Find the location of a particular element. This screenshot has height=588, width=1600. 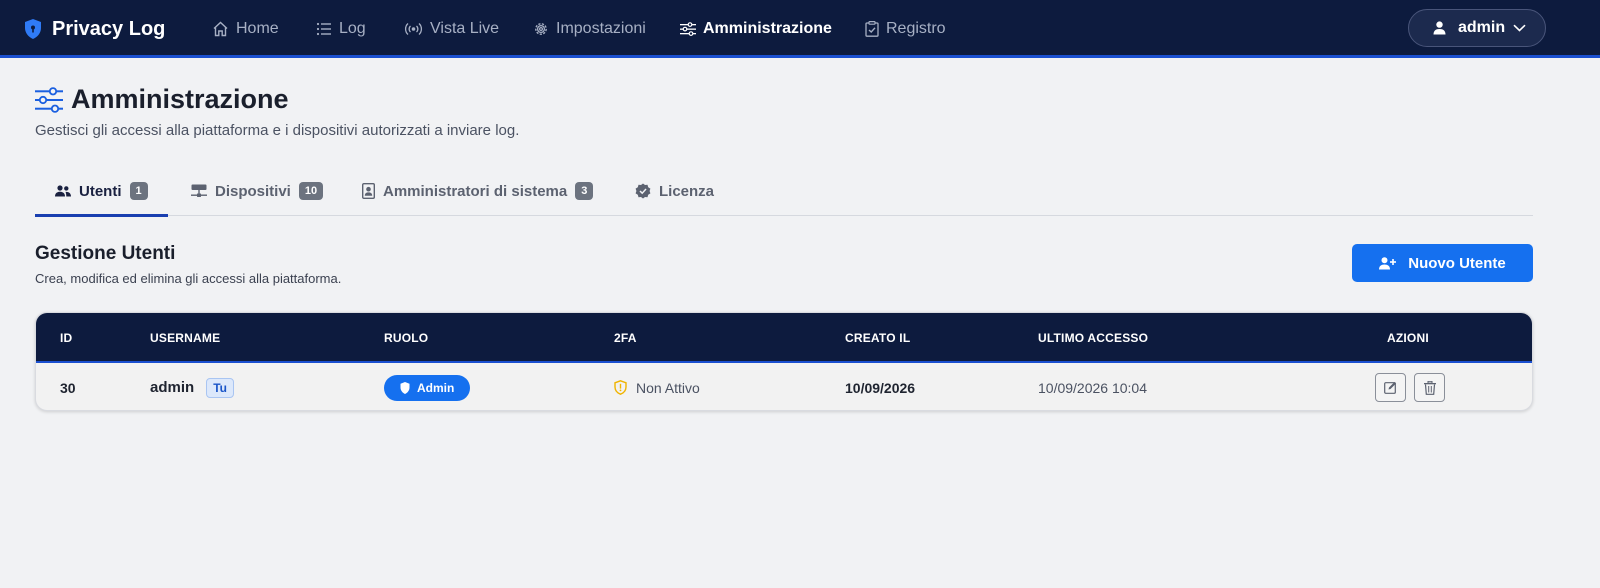

shield-exclamation-icon is located at coordinates (620, 387).